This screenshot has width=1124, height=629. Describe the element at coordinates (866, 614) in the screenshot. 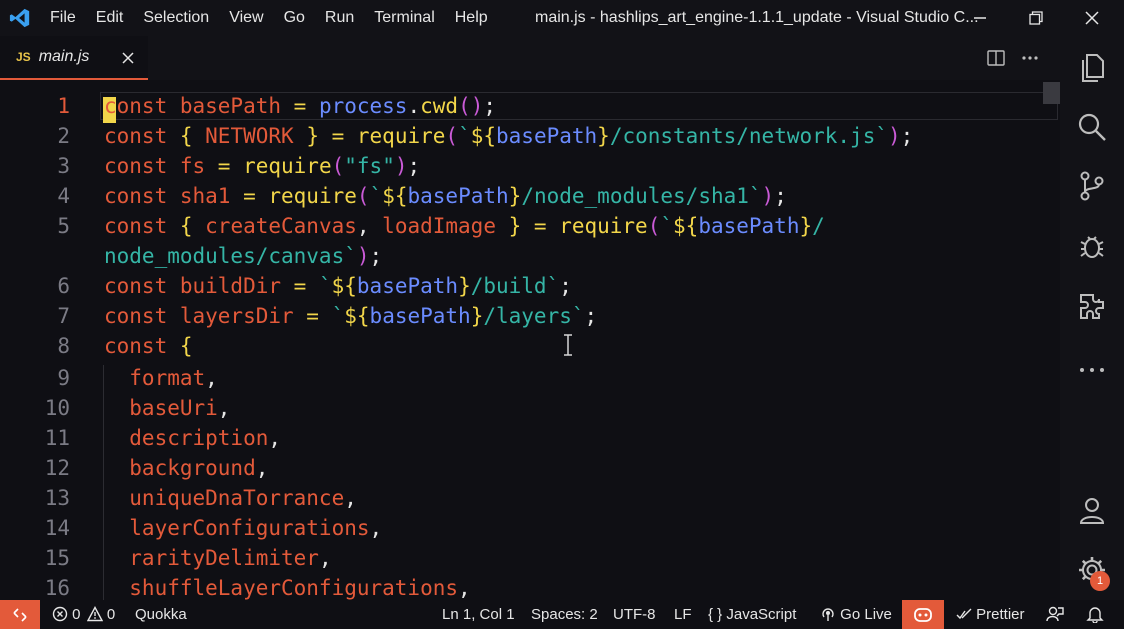

I see `go-live-label: Go Live` at that location.